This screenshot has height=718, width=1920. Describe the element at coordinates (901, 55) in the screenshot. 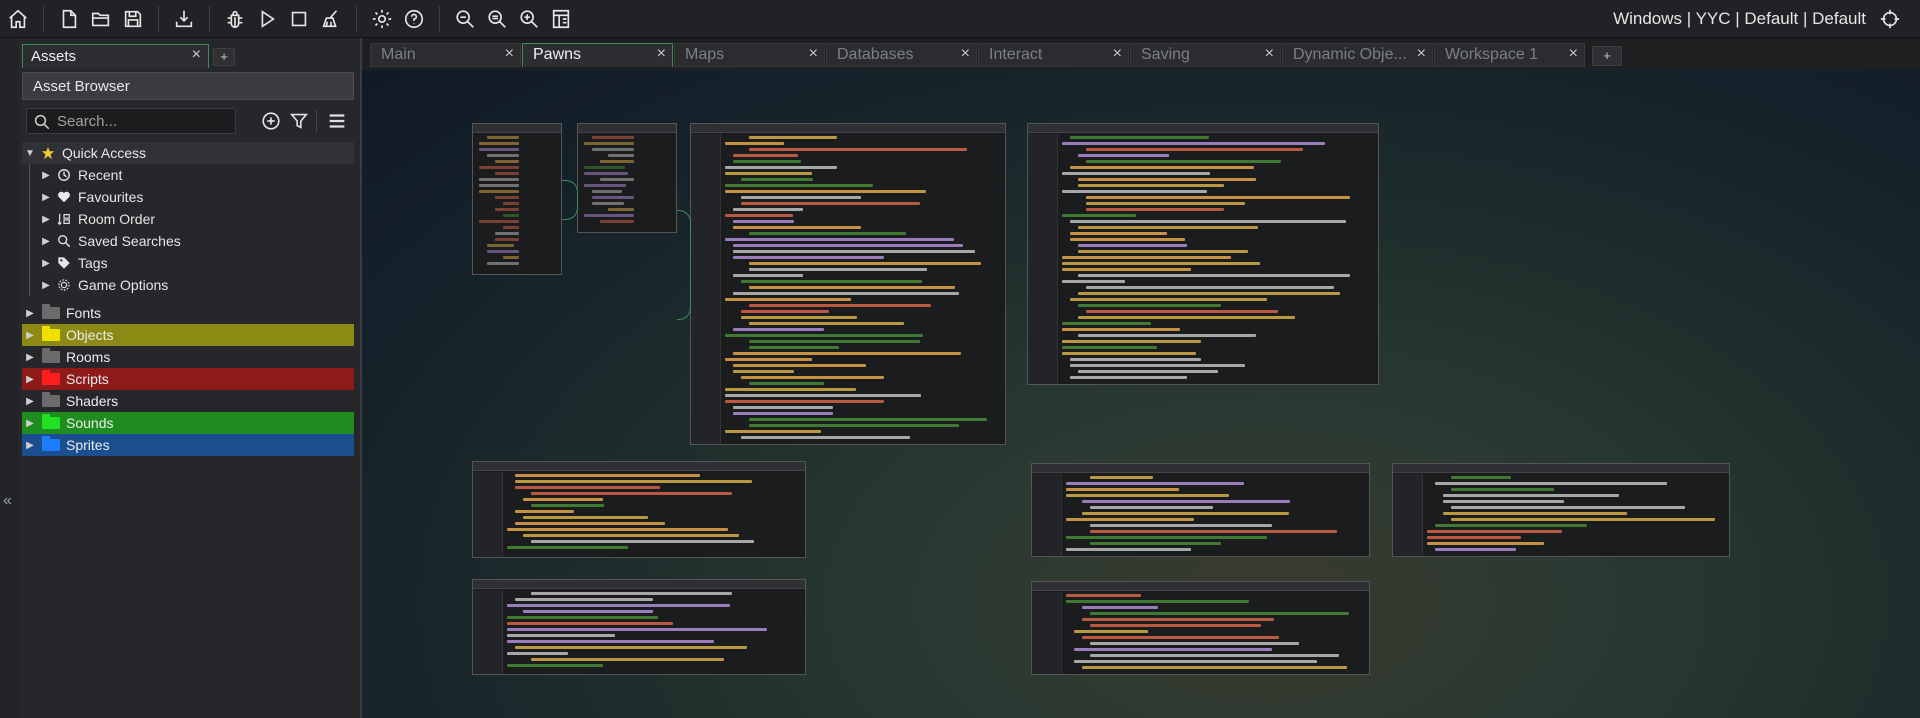

I see `workspace-tab: Databases ×` at that location.